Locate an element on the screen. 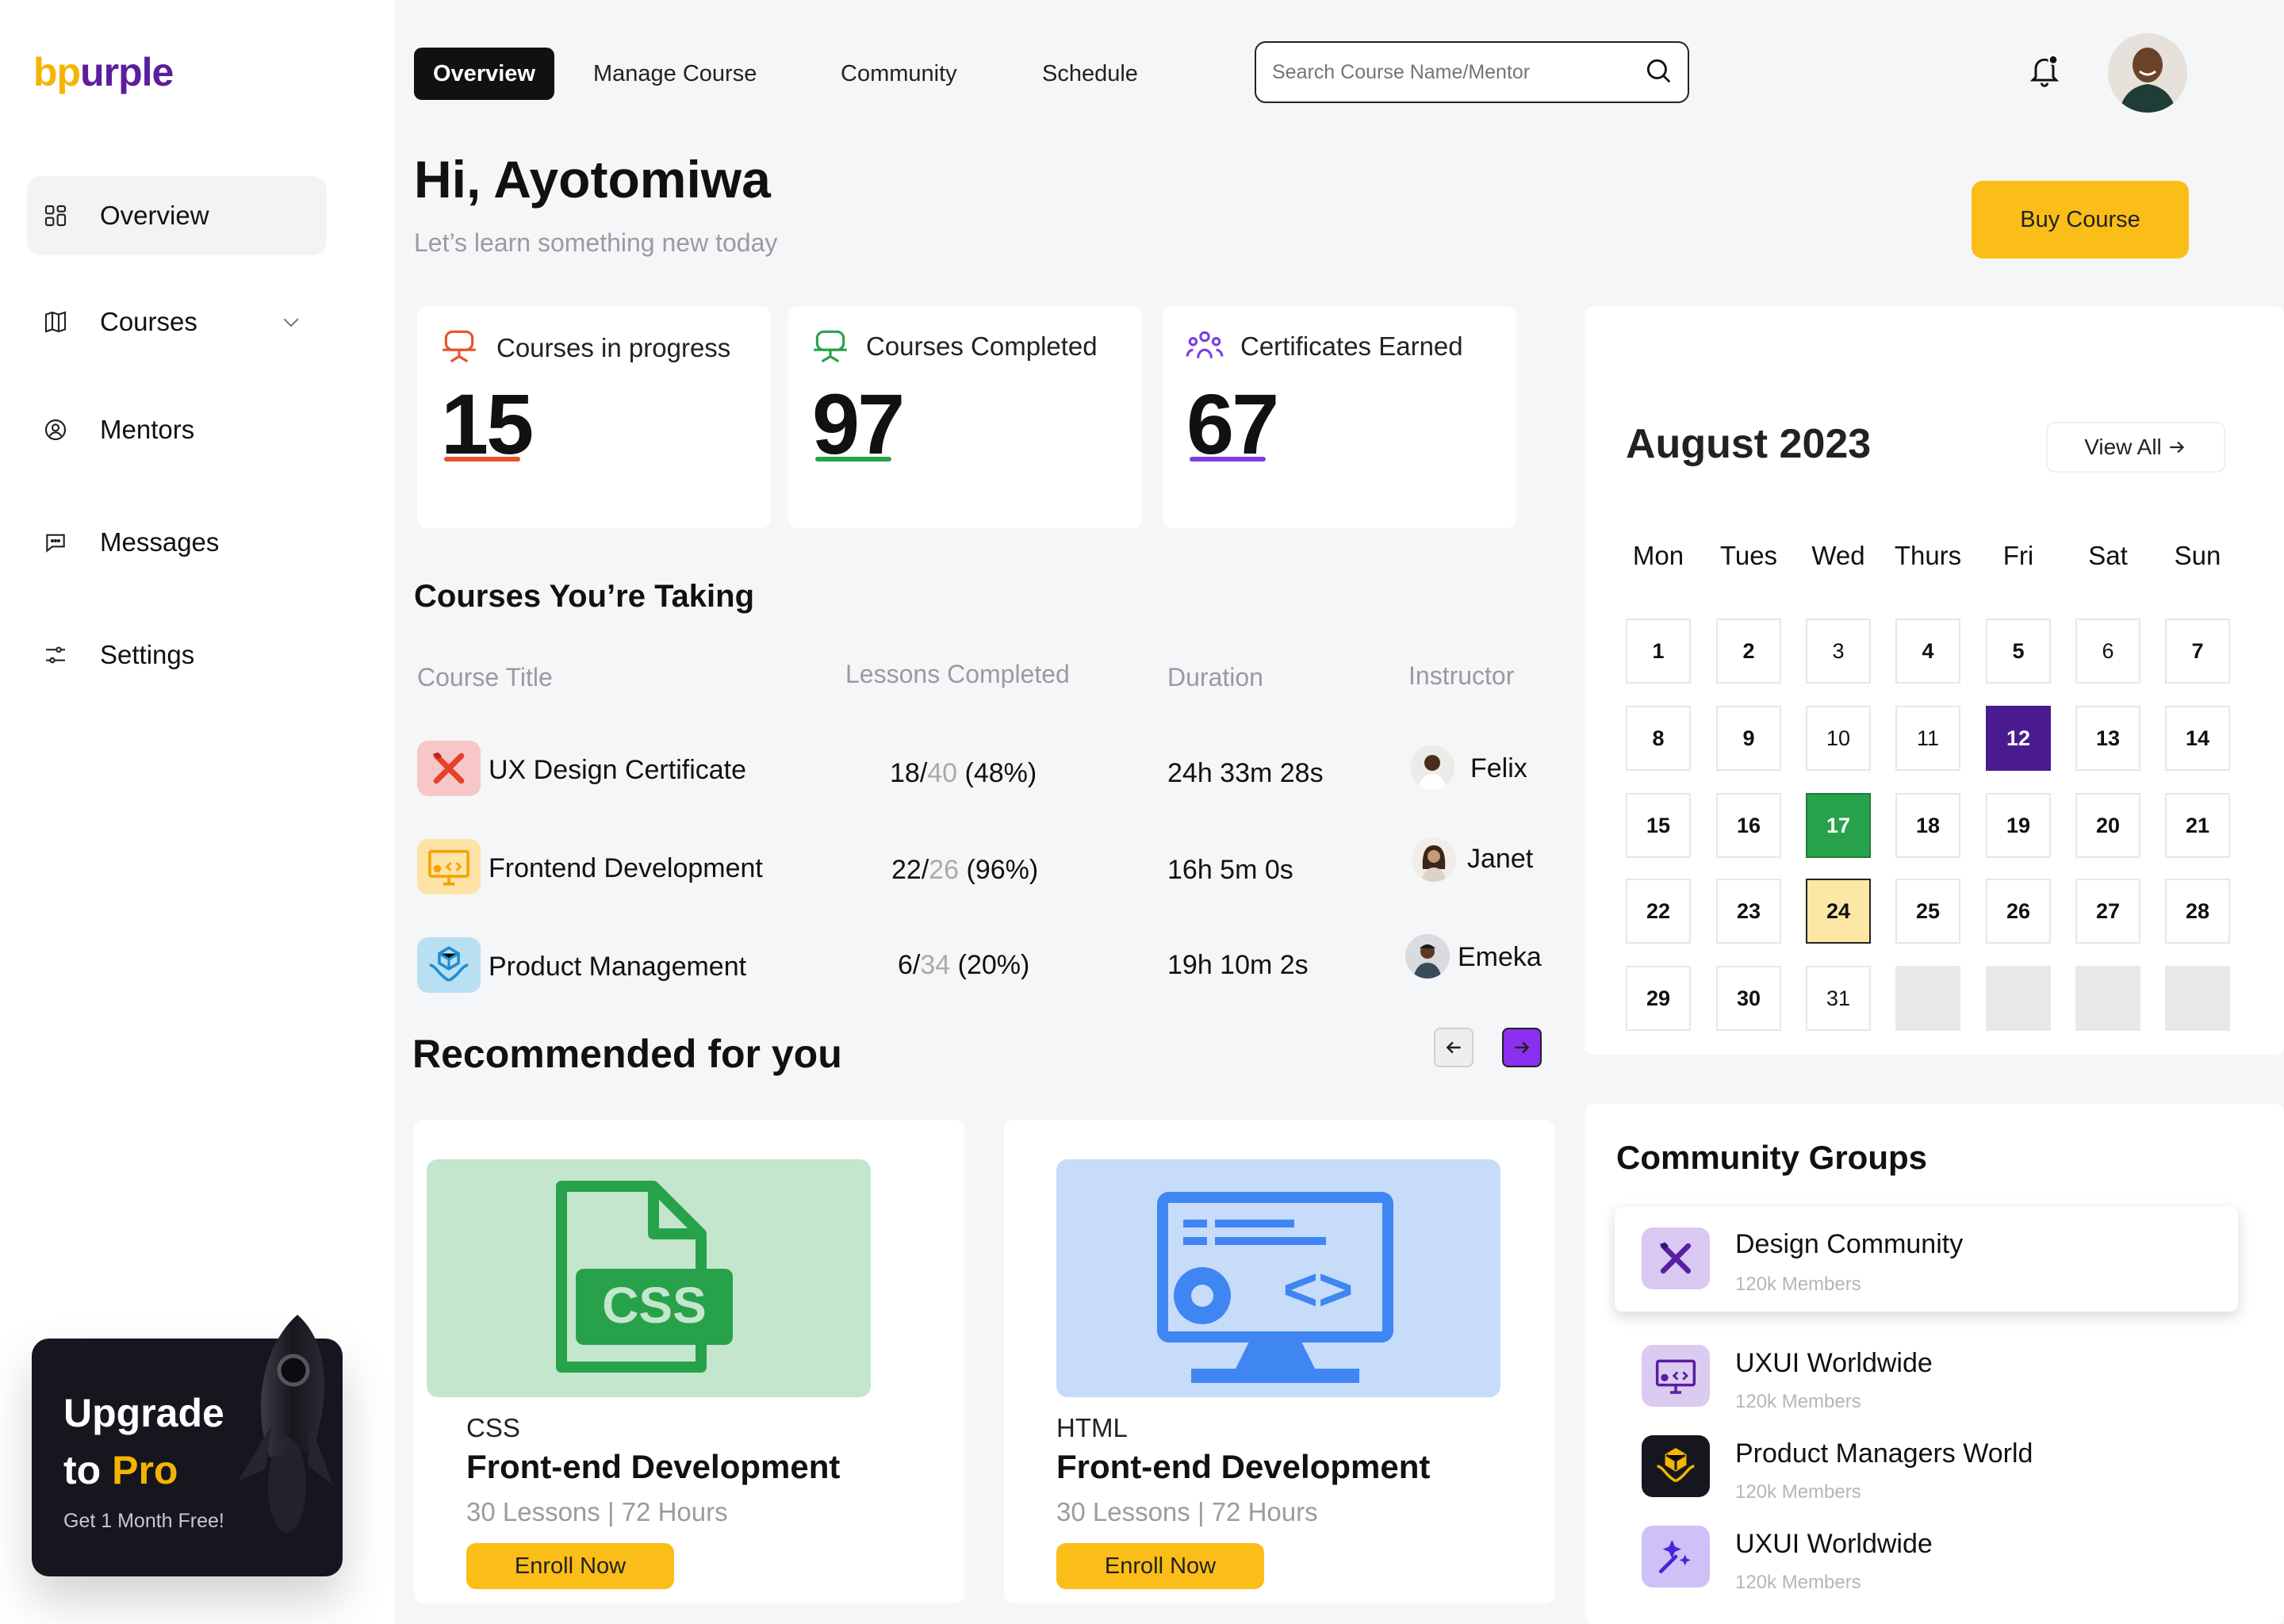 The height and width of the screenshot is (1624, 2284). lessons-total: 26 is located at coordinates (944, 870).